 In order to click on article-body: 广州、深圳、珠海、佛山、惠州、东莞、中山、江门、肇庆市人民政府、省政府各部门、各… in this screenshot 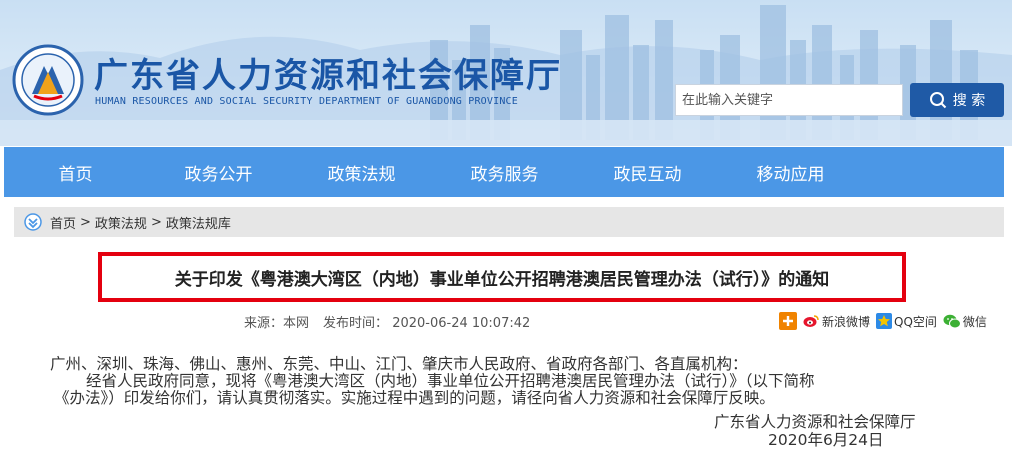, I will do `click(510, 381)`.